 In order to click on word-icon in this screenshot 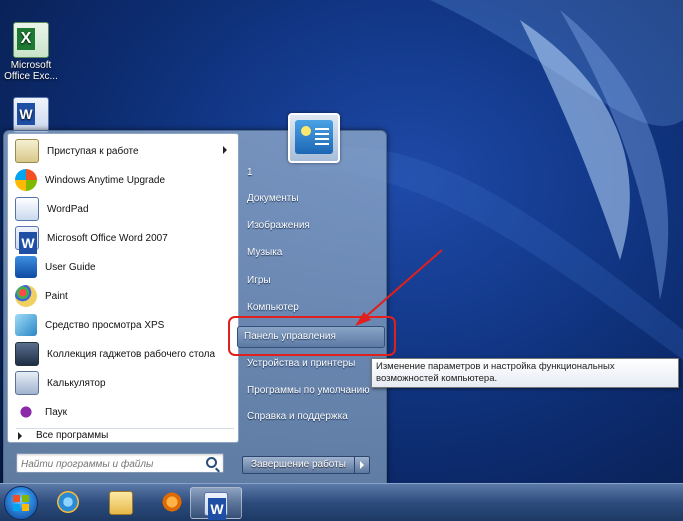, I will do `click(216, 506)`.